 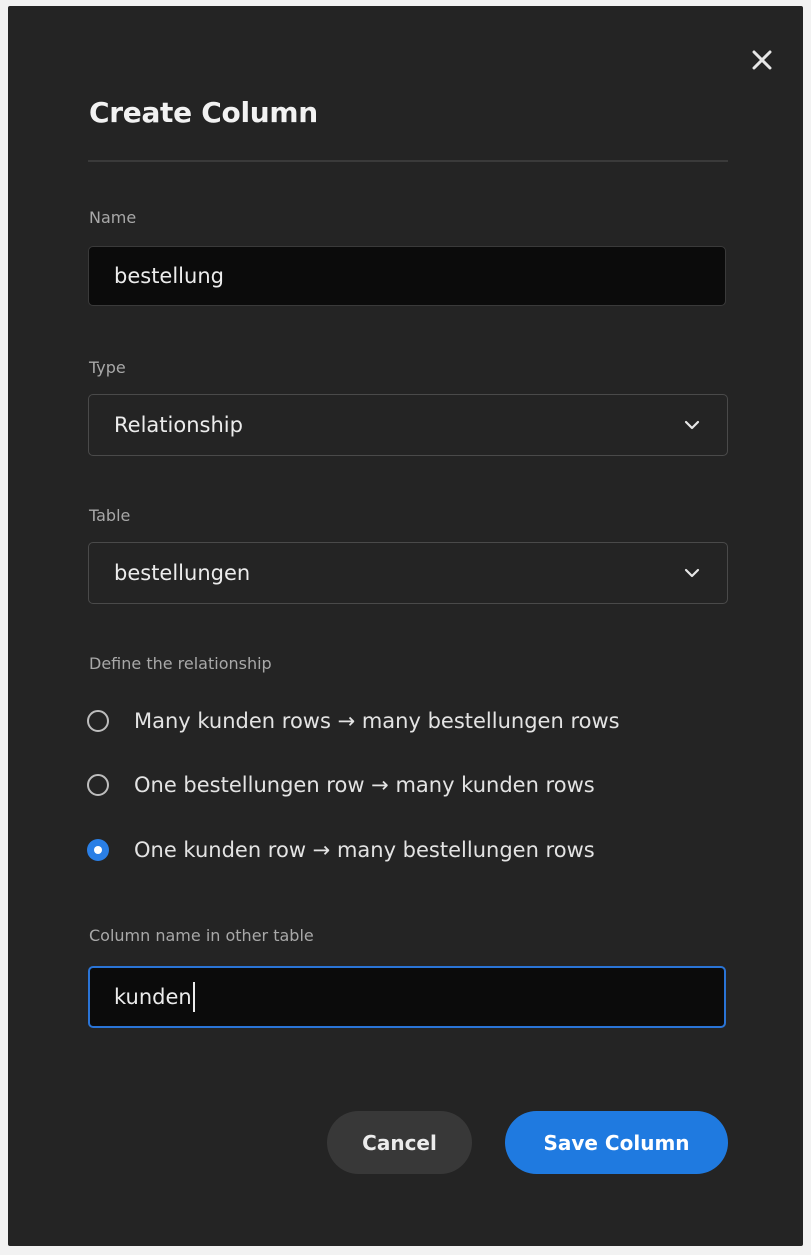 What do you see at coordinates (169, 276) in the screenshot?
I see `name-input-value: bestellung` at bounding box center [169, 276].